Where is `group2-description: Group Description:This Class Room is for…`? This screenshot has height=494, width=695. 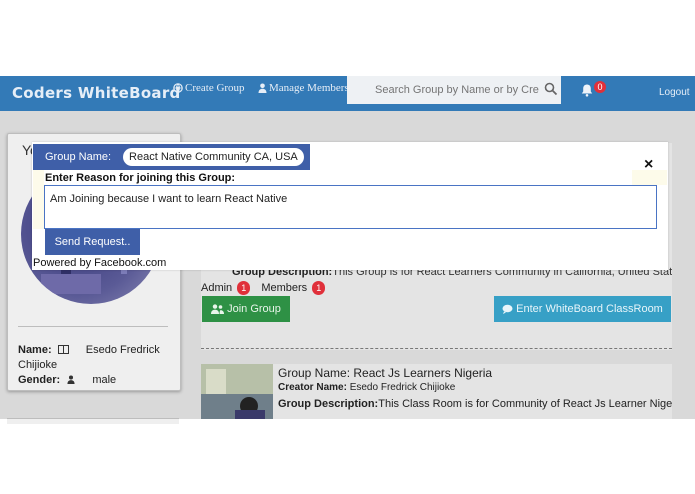
group2-description: Group Description:This Class Room is for… is located at coordinates (475, 404).